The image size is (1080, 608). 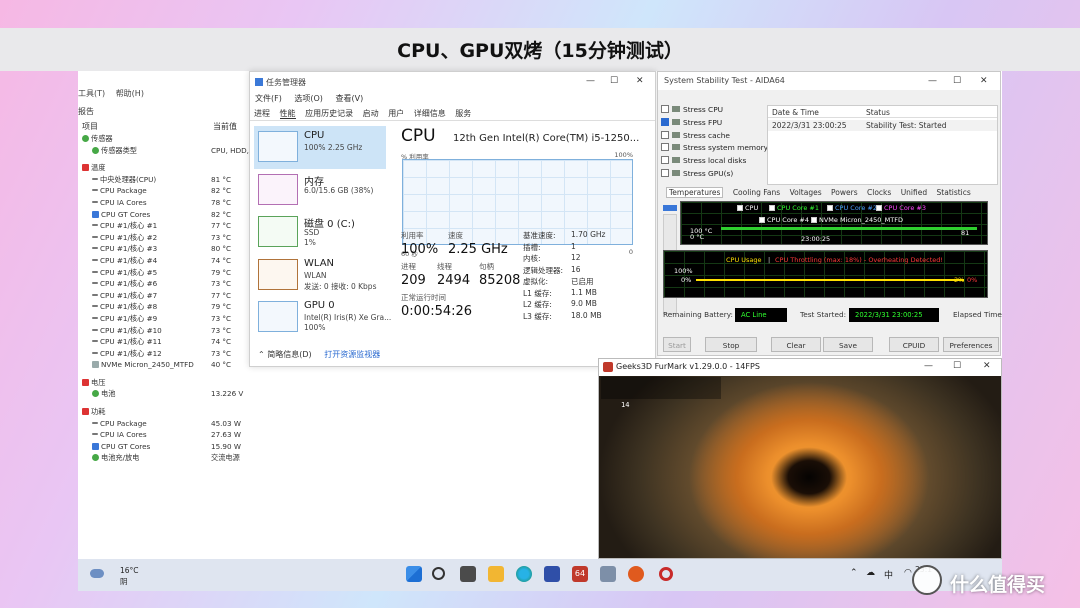 What do you see at coordinates (695, 192) in the screenshot?
I see `tab-temperatures: Temperatures` at bounding box center [695, 192].